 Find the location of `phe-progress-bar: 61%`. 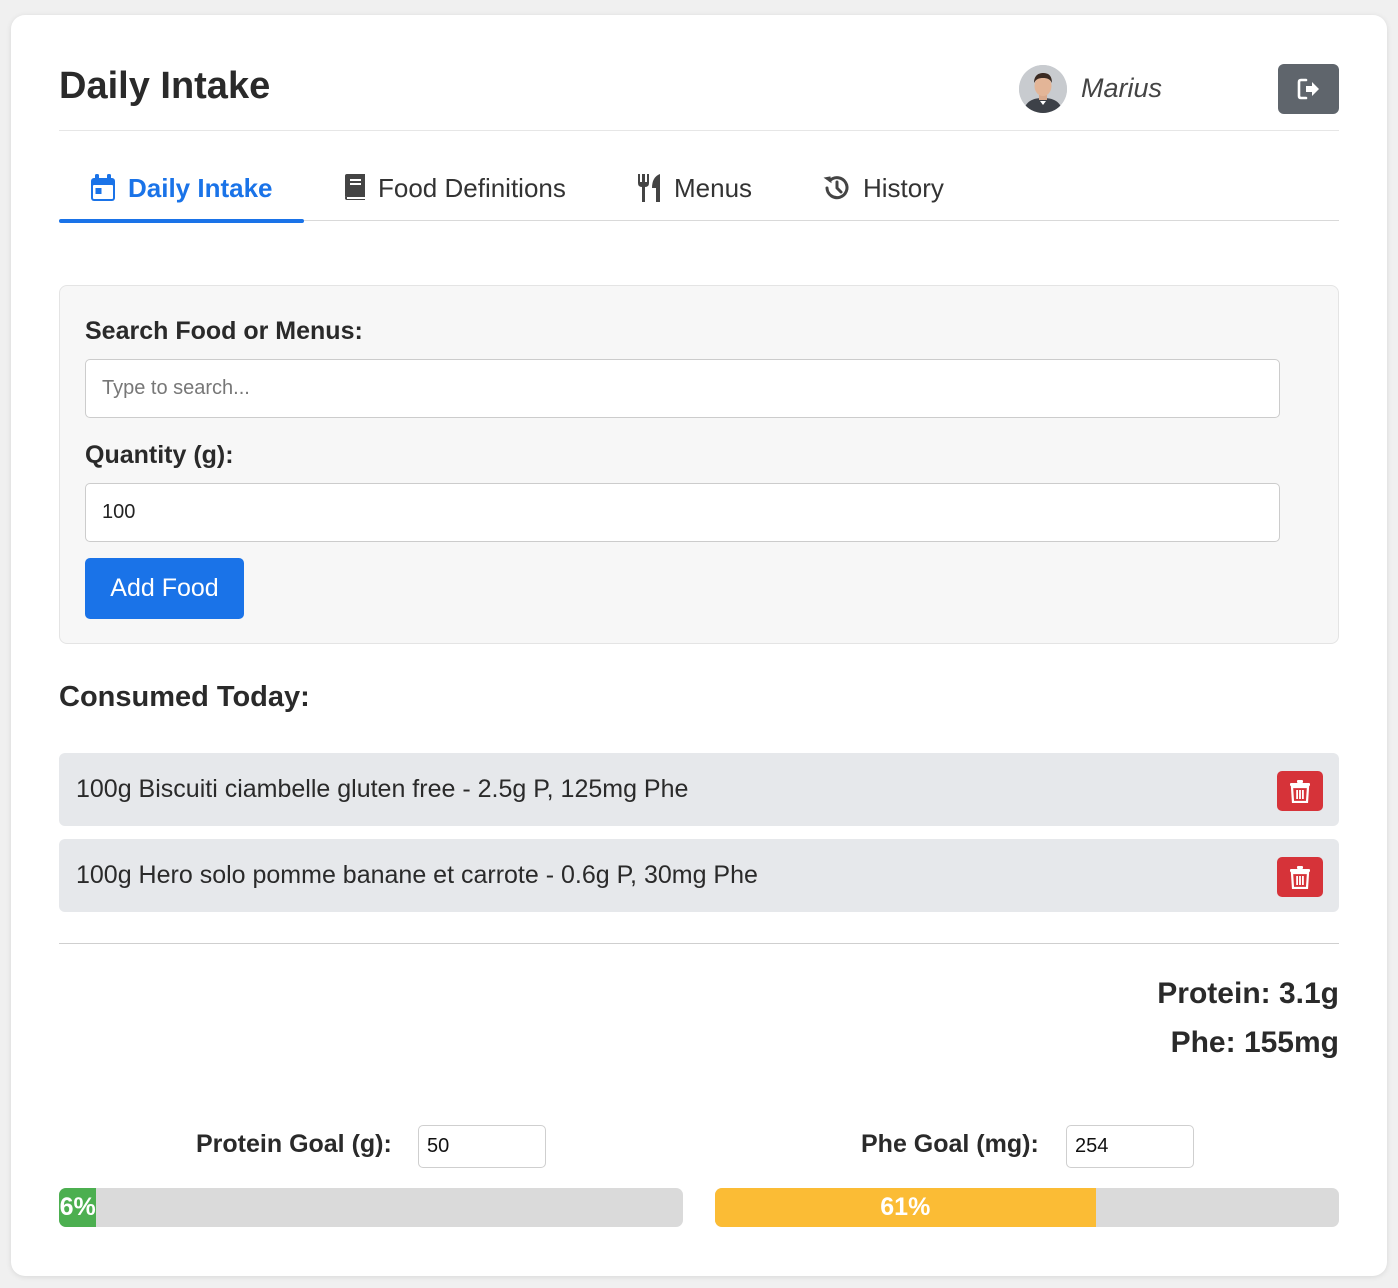

phe-progress-bar: 61% is located at coordinates (1027, 1207).